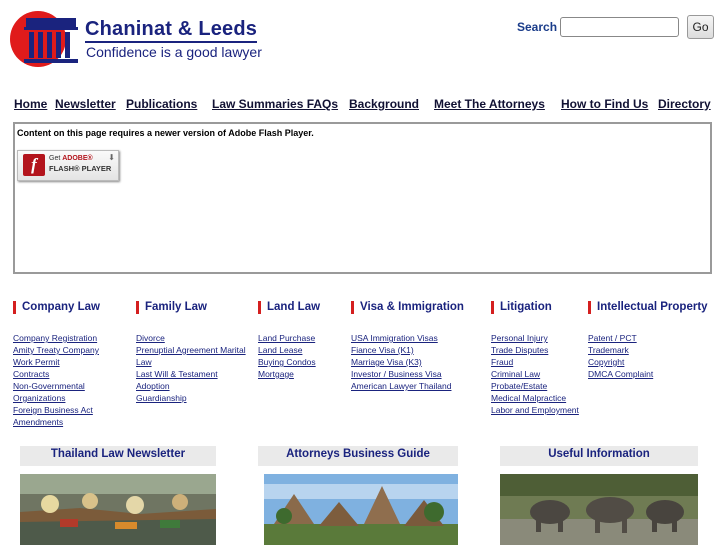  What do you see at coordinates (289, 362) in the screenshot?
I see `category-link: Buying Condos` at bounding box center [289, 362].